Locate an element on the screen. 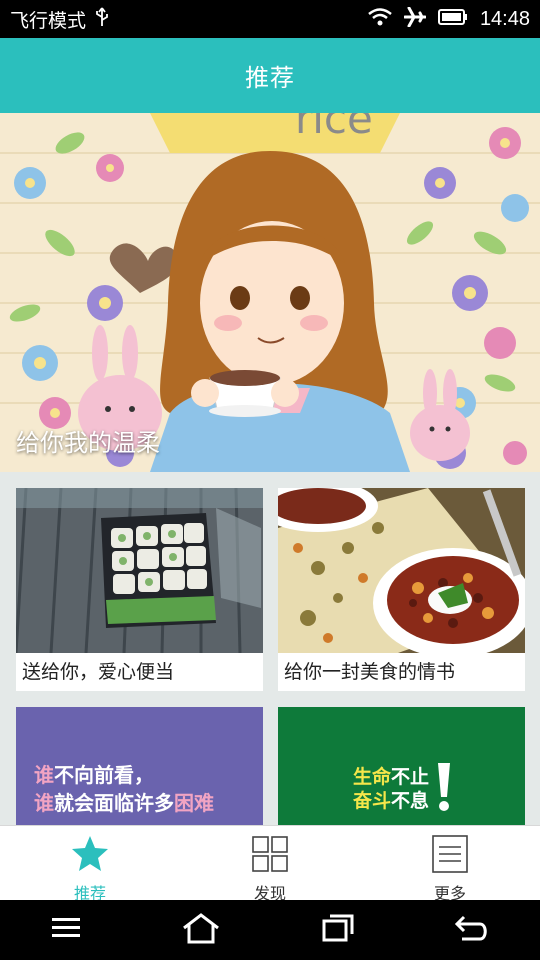  tab-discover: 发现 is located at coordinates (270, 864).